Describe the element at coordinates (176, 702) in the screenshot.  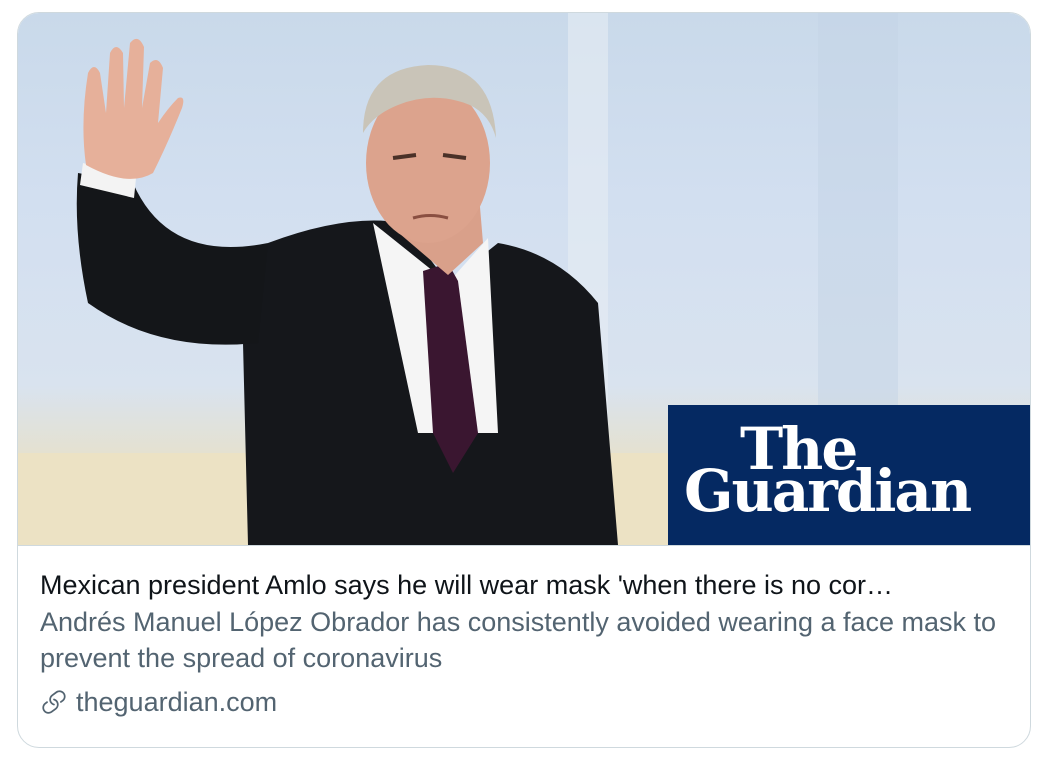
I see `article-domain: theguardian.com` at that location.